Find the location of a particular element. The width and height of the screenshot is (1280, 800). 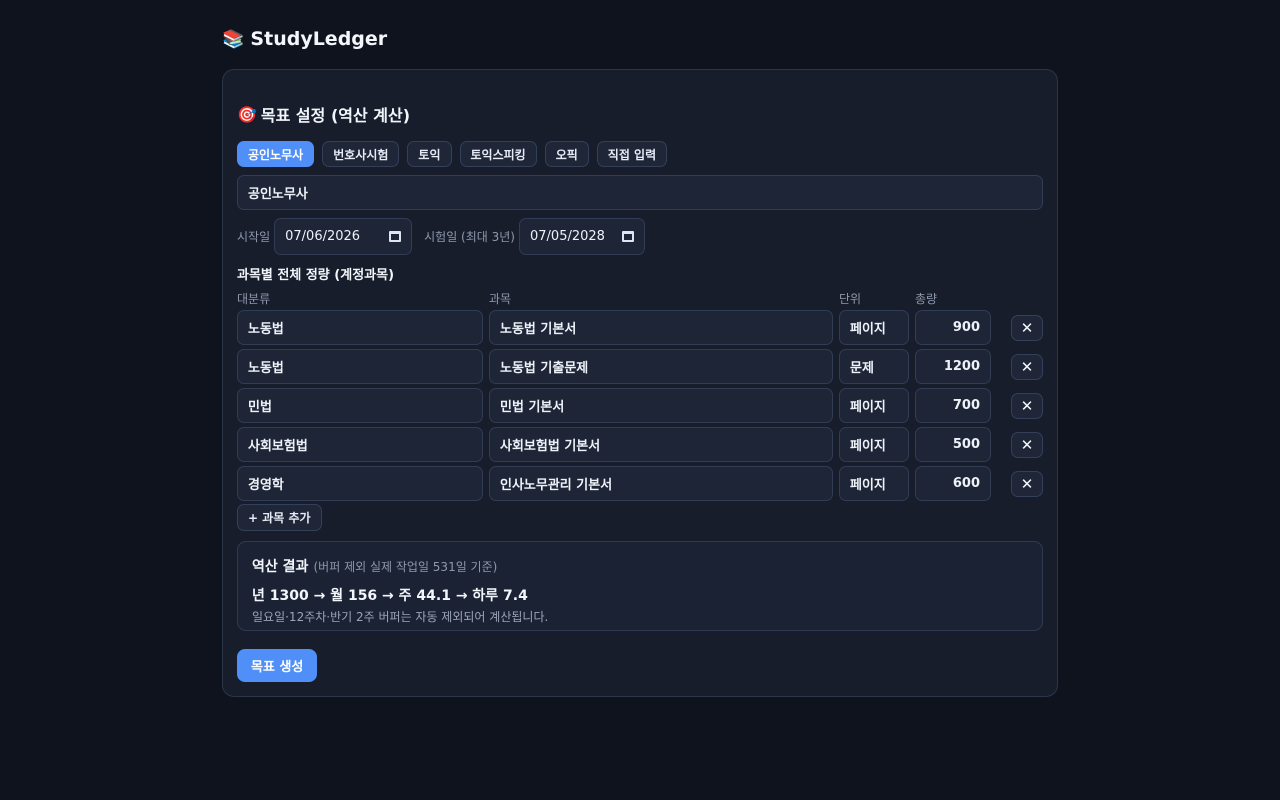

preset-chip-0: 공인노무사 is located at coordinates (276, 154).